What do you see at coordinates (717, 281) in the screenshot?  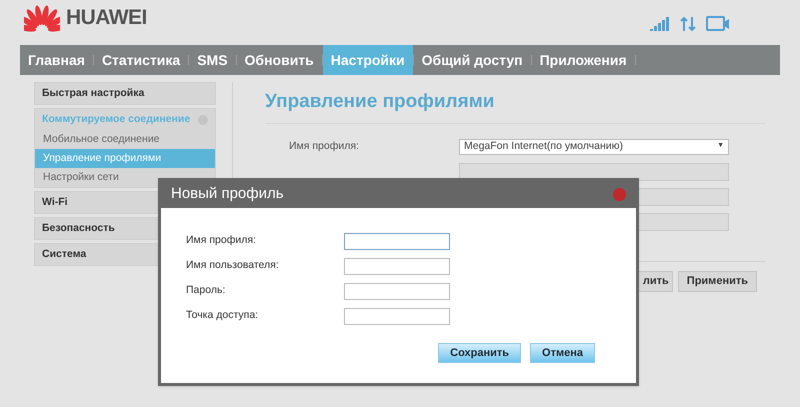 I see `action-button: Применить` at bounding box center [717, 281].